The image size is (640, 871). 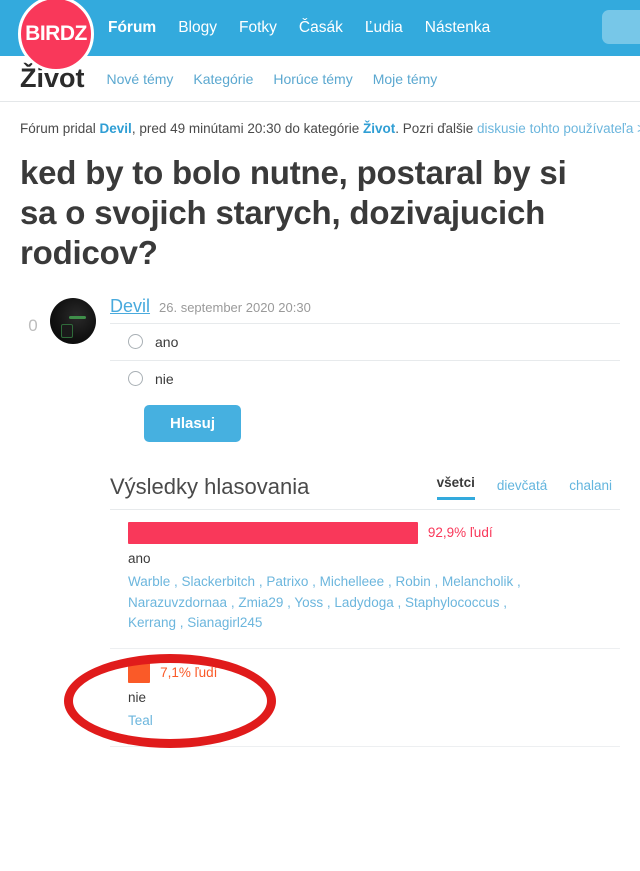 I want to click on meta-author-link: Devil, so click(x=116, y=128).